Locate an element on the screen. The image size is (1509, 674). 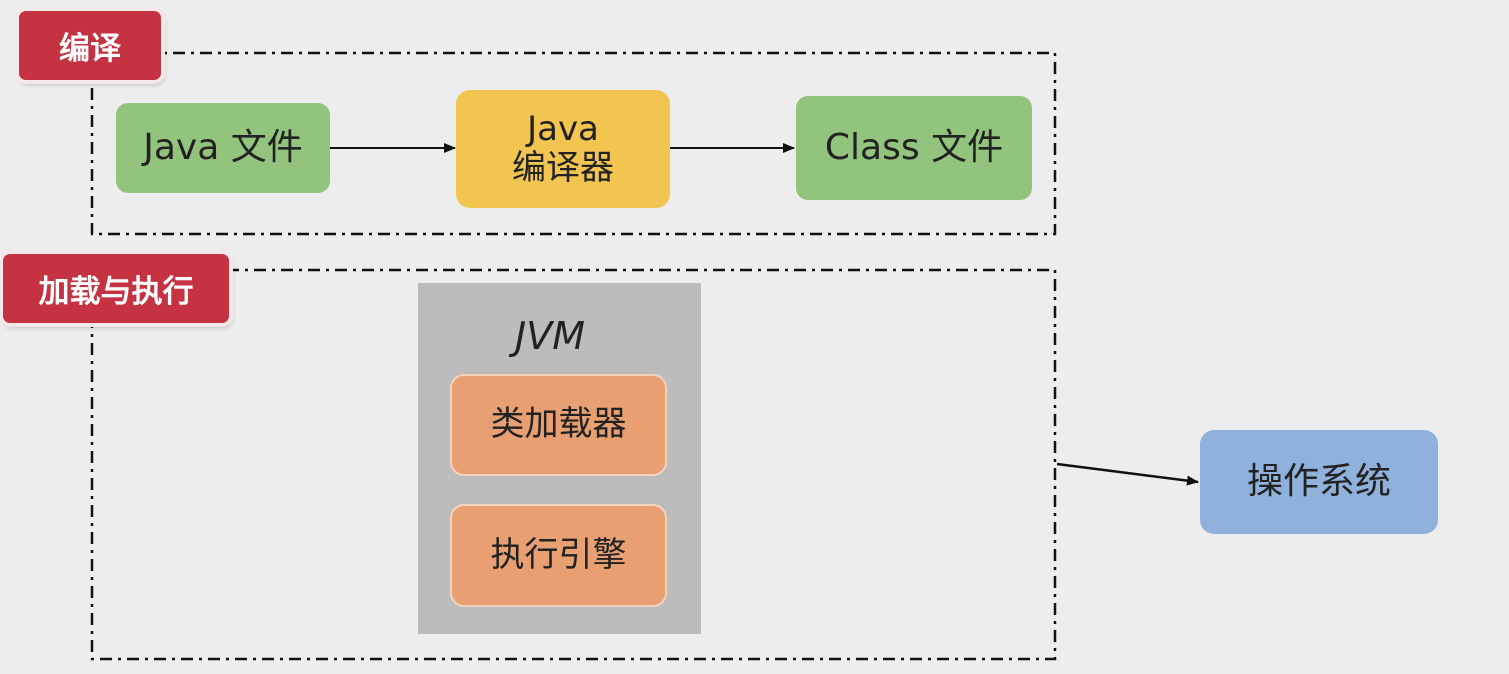
compile-tag: 编译 is located at coordinates (90, 45).